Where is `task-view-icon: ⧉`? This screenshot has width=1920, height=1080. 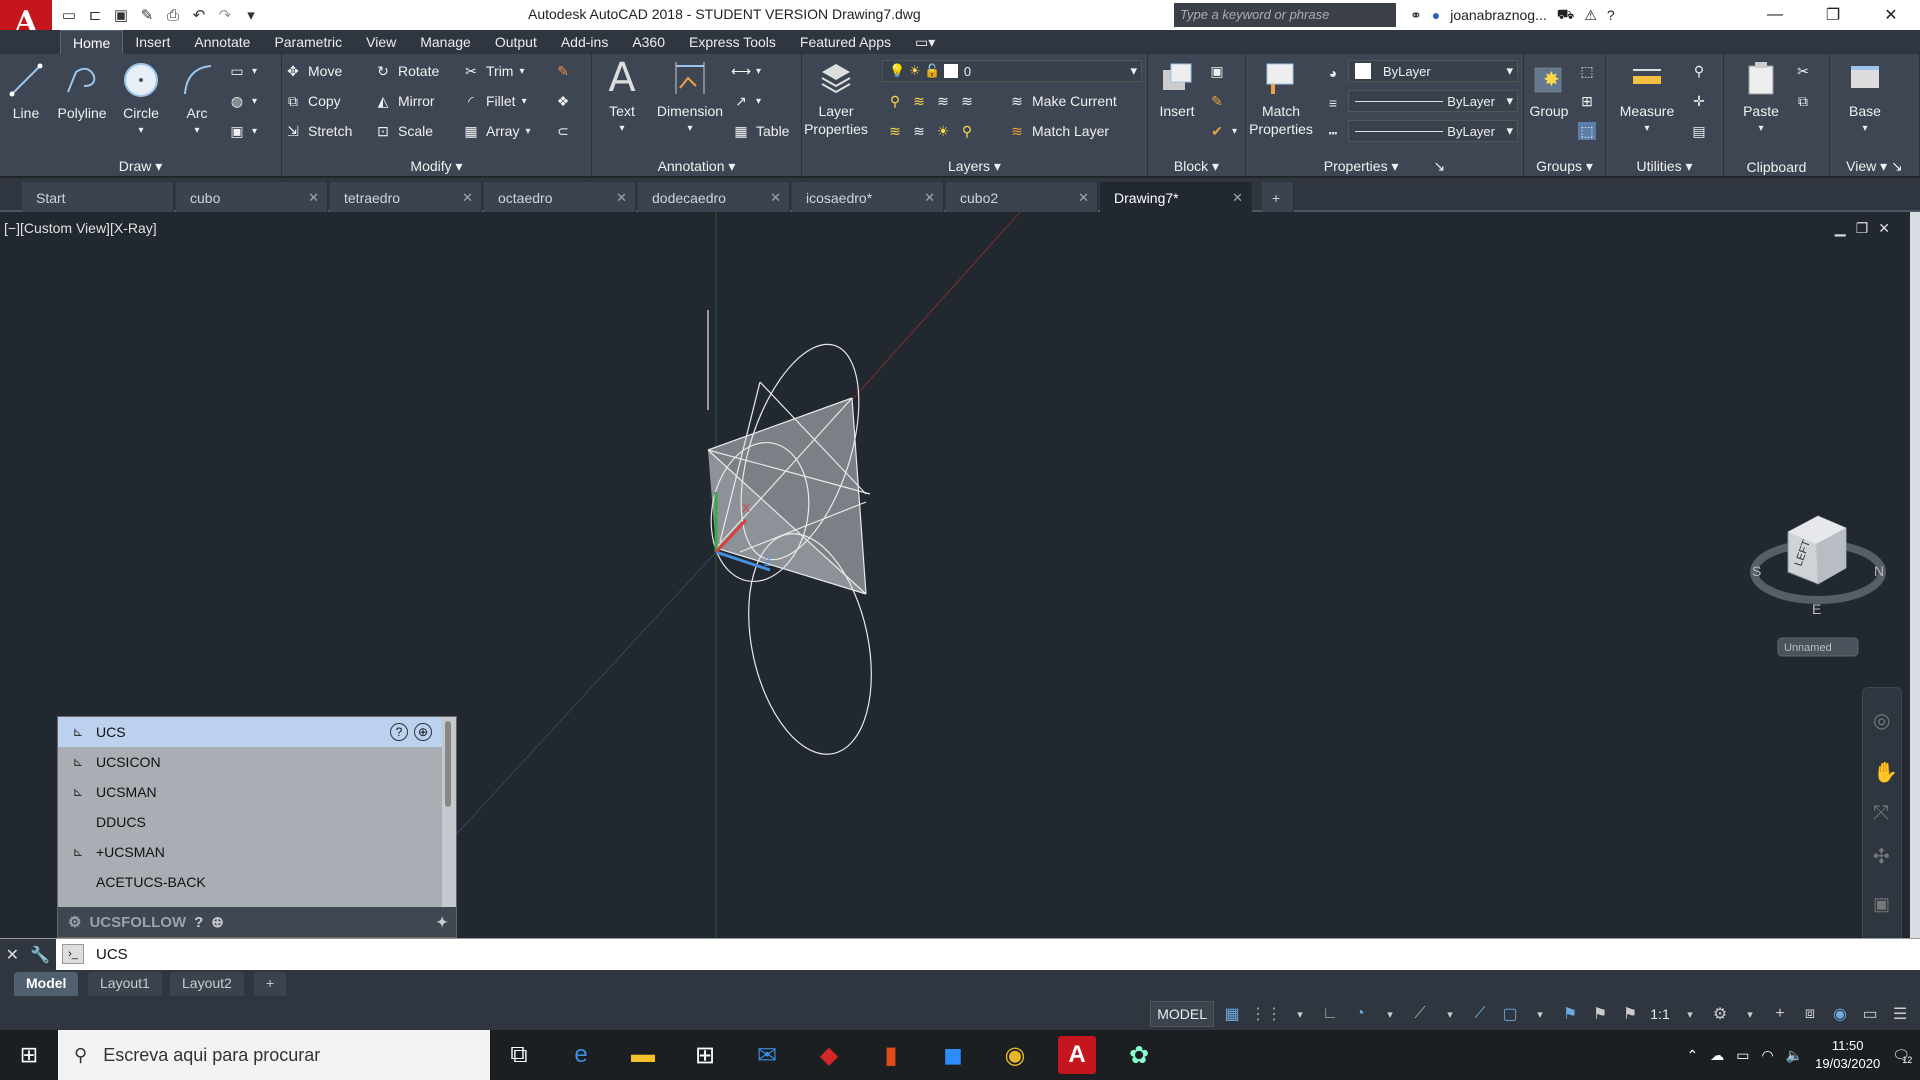
task-view-icon: ⧉ is located at coordinates (519, 1055).